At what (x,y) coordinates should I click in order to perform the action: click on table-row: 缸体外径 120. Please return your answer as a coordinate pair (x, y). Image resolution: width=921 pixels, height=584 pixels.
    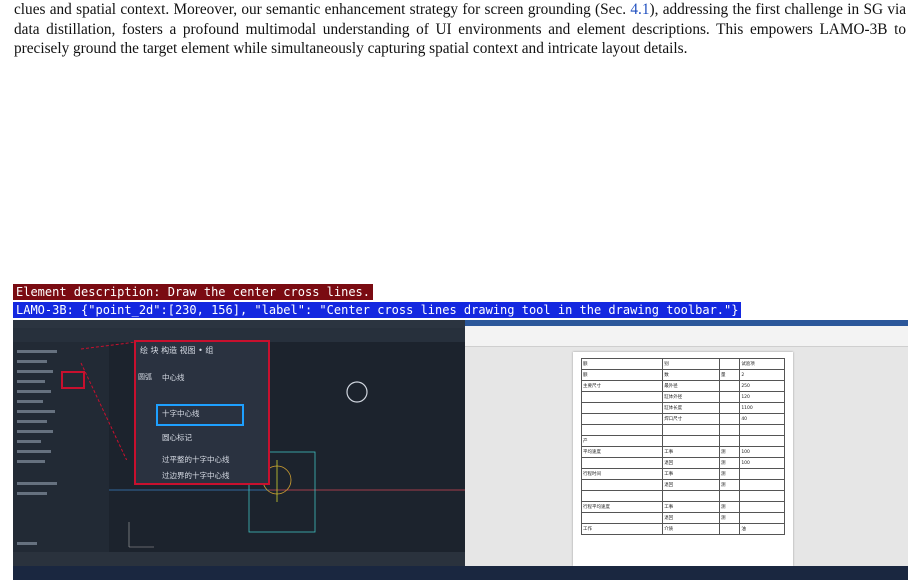
    Looking at the image, I should click on (682, 397).